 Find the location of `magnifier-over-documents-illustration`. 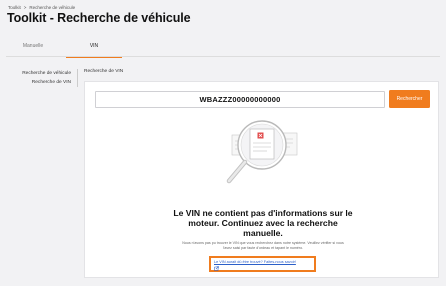

magnifier-over-documents-illustration is located at coordinates (262, 152).